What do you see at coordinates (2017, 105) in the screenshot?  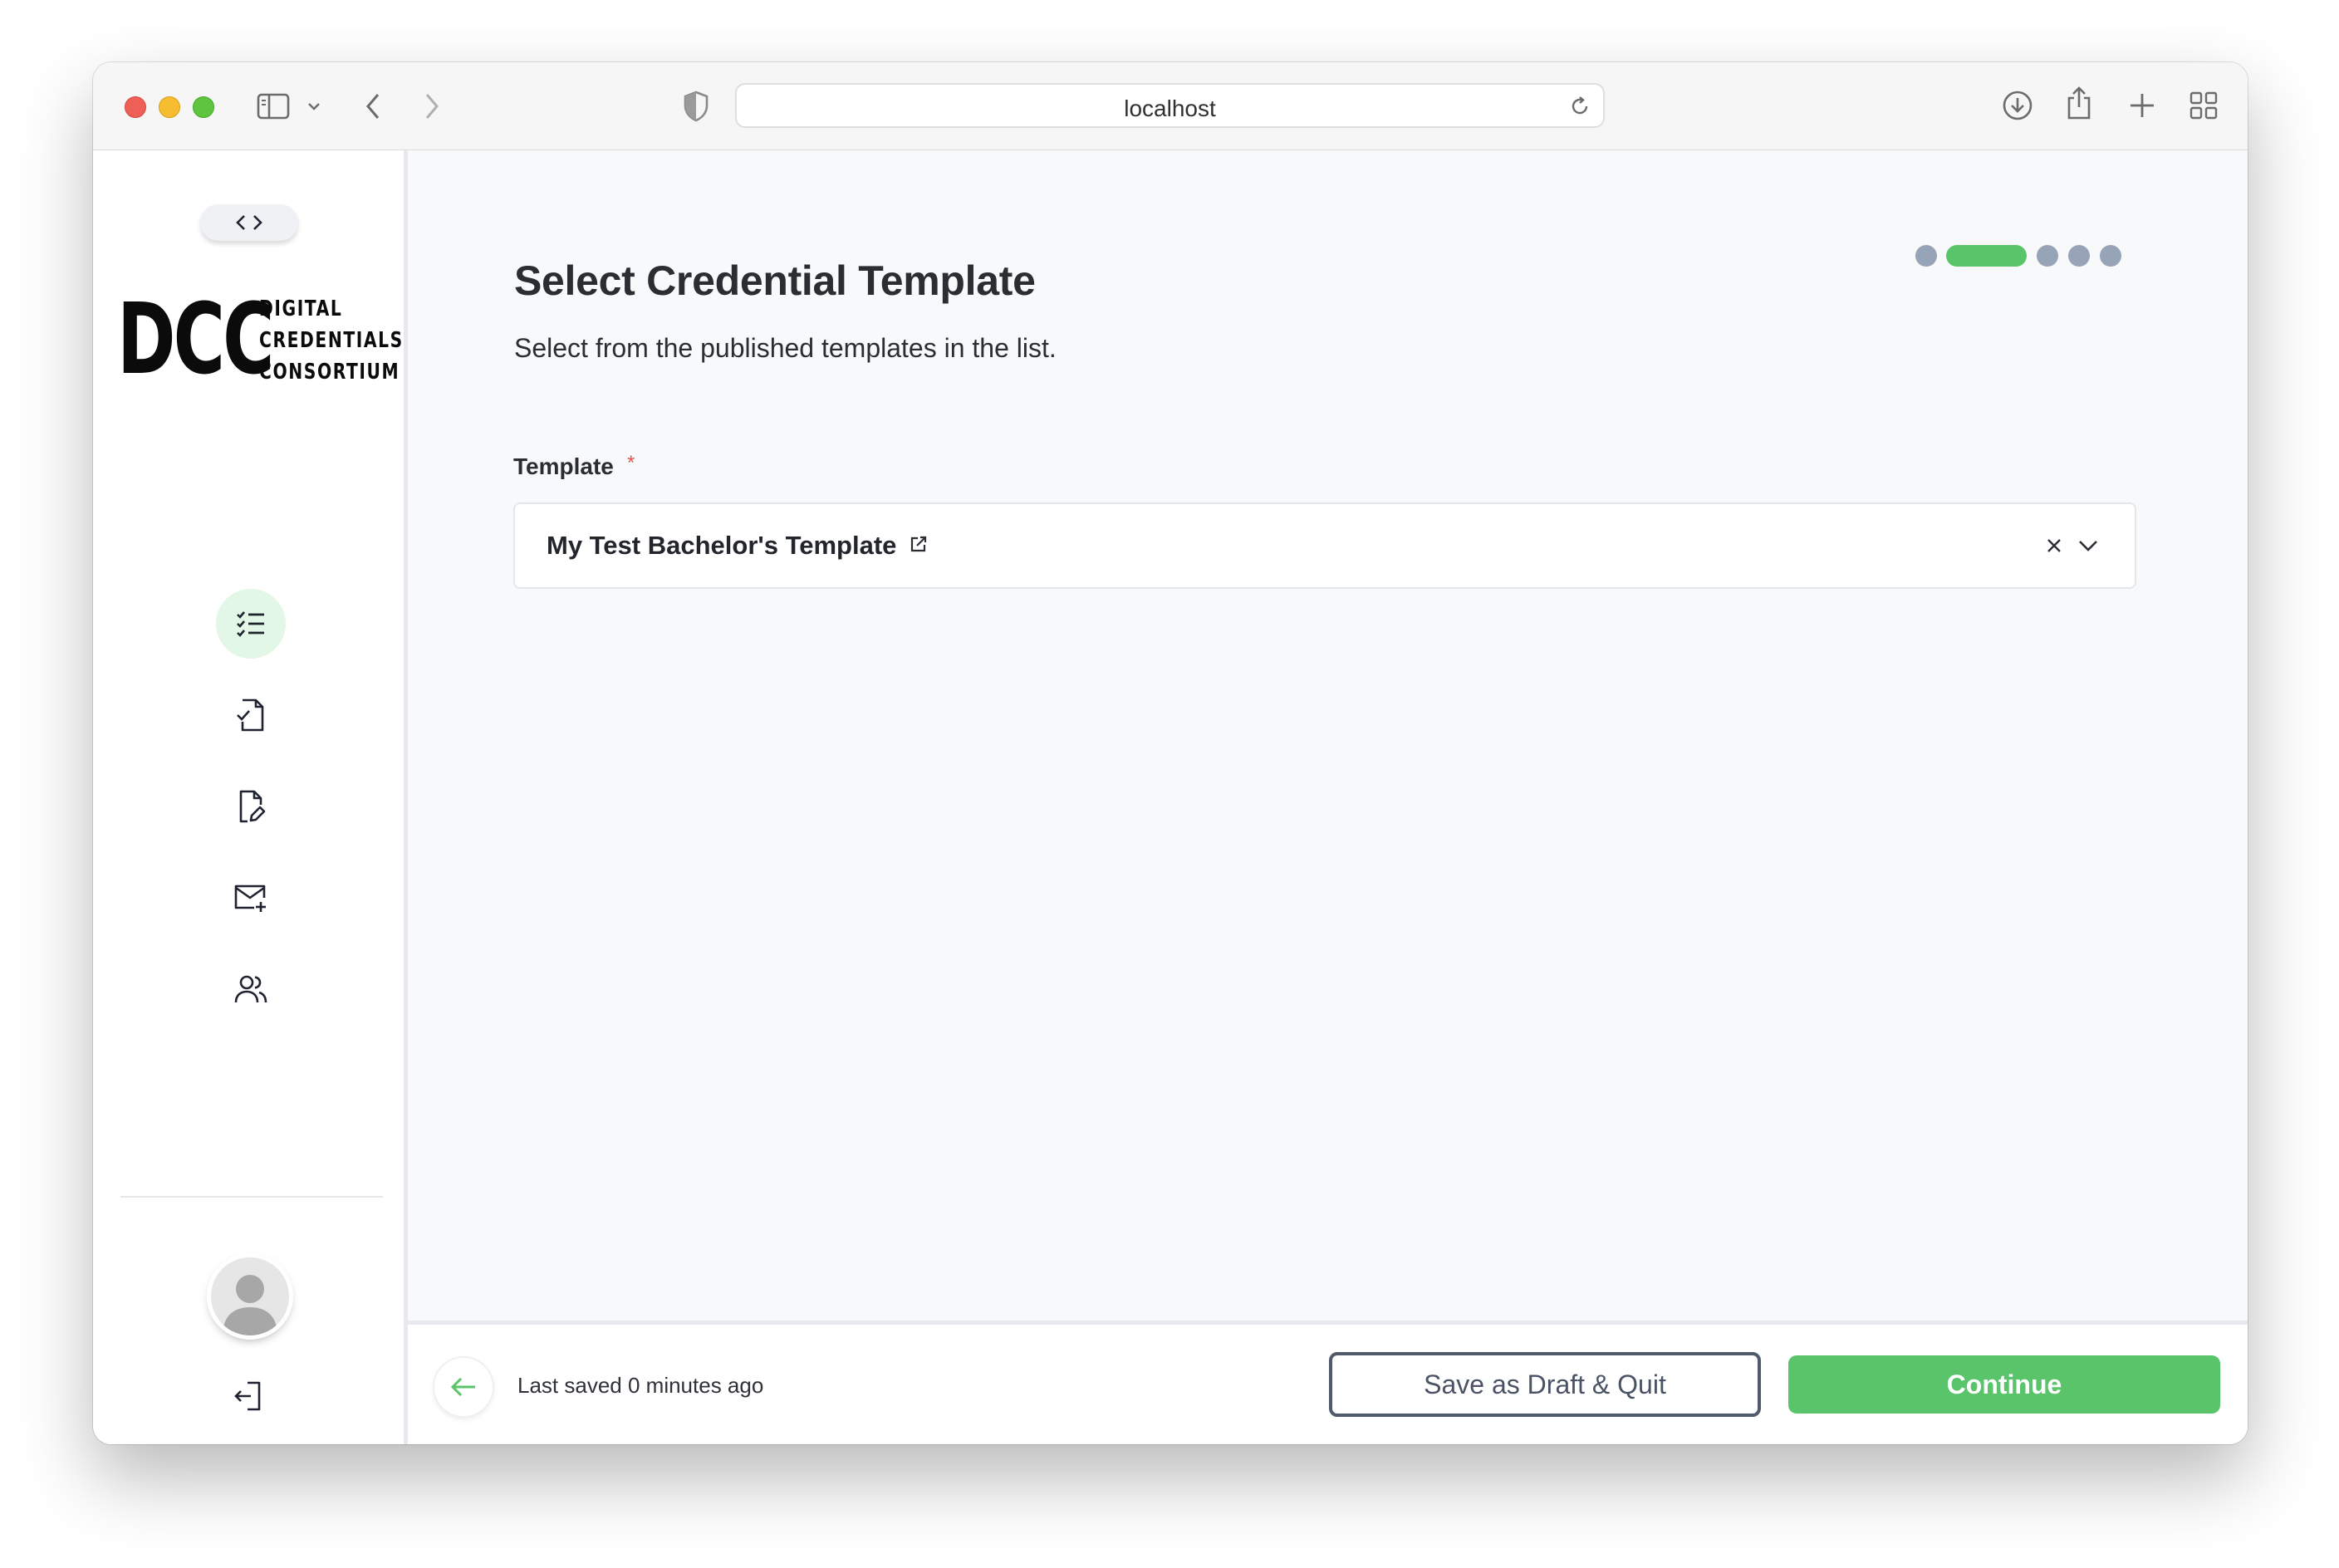 I see `download-icon` at bounding box center [2017, 105].